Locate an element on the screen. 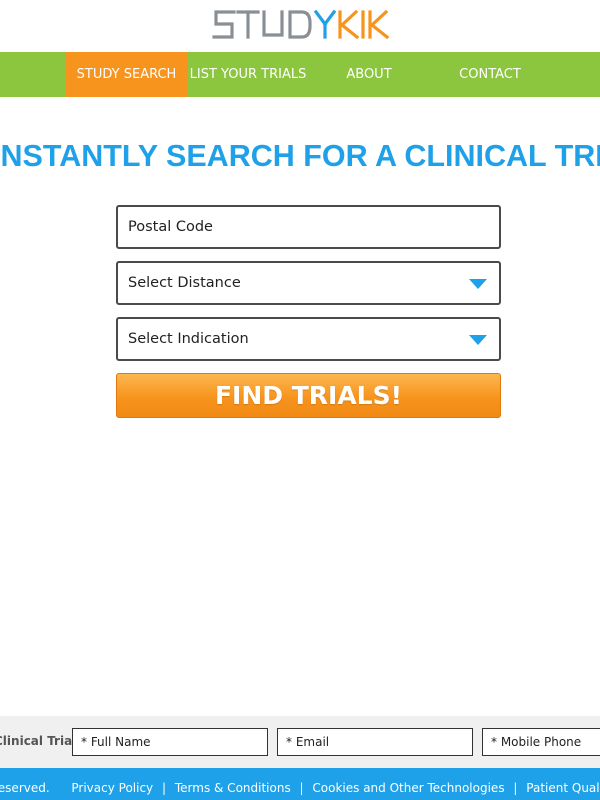  email-field is located at coordinates (375, 742).